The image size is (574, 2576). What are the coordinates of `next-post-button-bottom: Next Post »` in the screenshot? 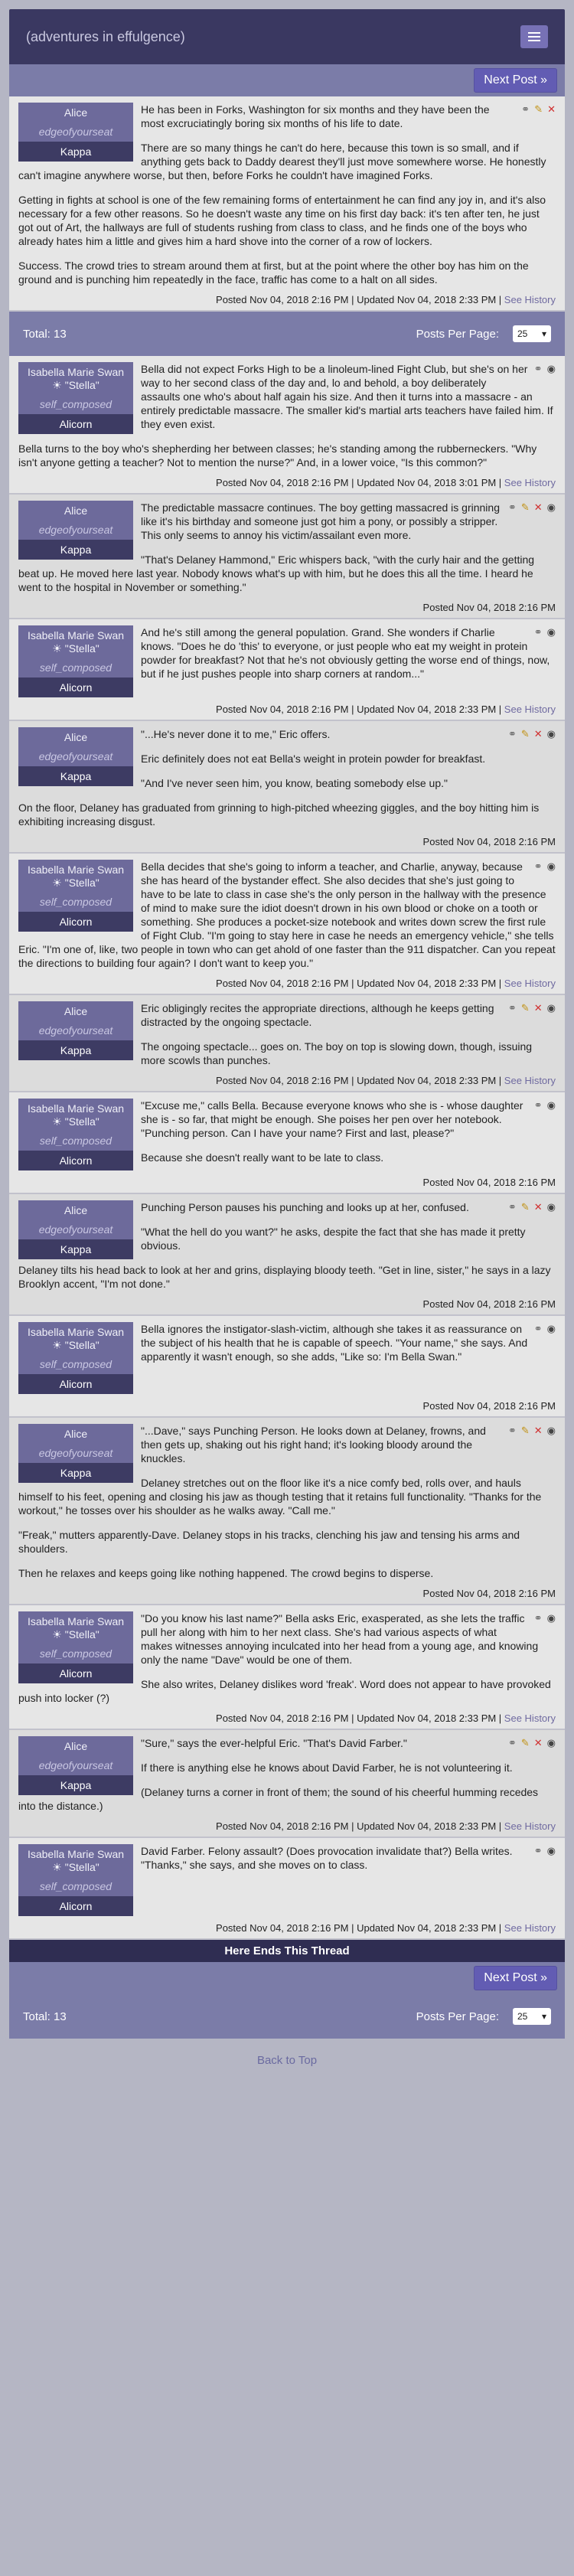 It's located at (515, 1978).